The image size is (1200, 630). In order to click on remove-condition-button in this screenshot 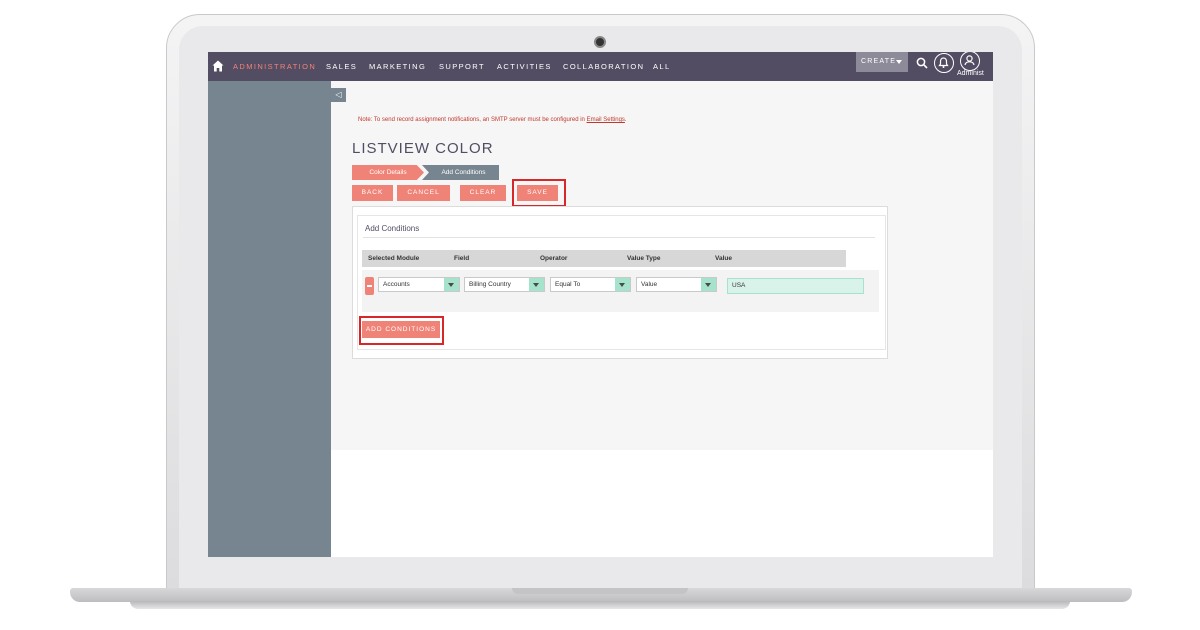, I will do `click(369, 286)`.